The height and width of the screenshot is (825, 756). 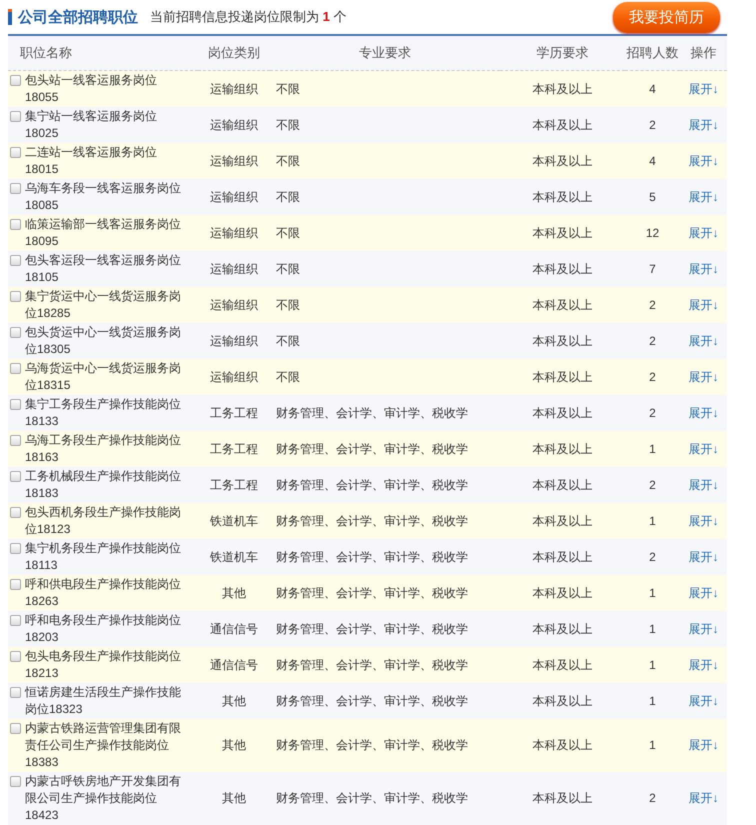 What do you see at coordinates (103, 701) in the screenshot?
I see `position-name: 恒诺房建生活段生产操作技能岗位18323` at bounding box center [103, 701].